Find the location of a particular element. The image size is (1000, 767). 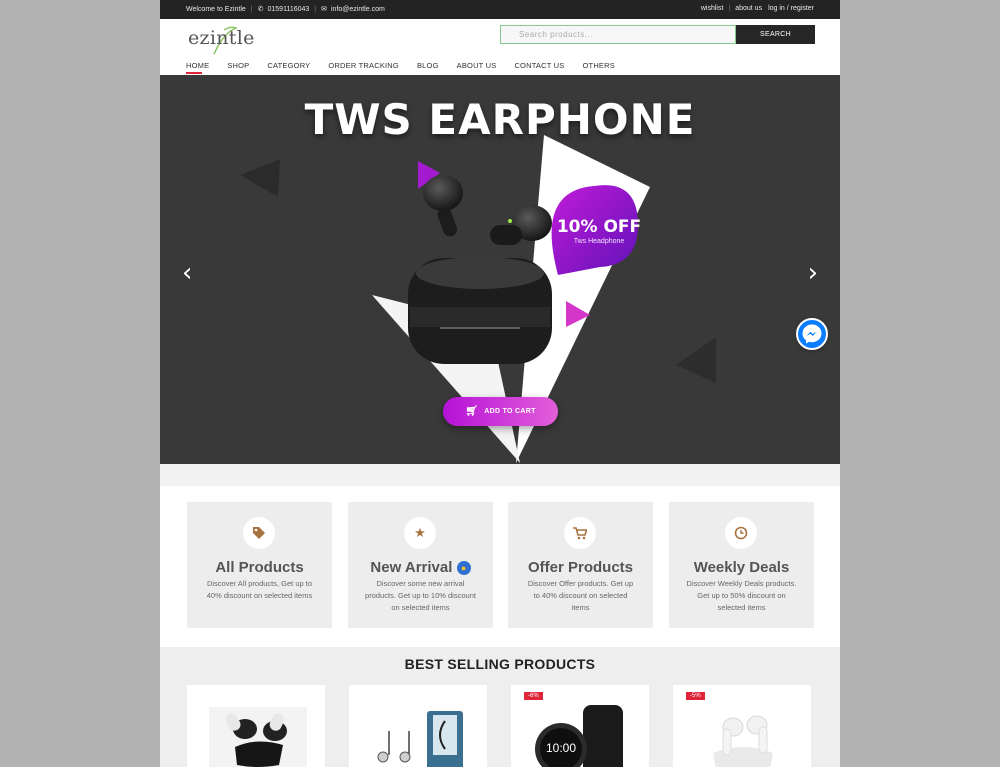

nav-item-others: OTHERS is located at coordinates (599, 65).